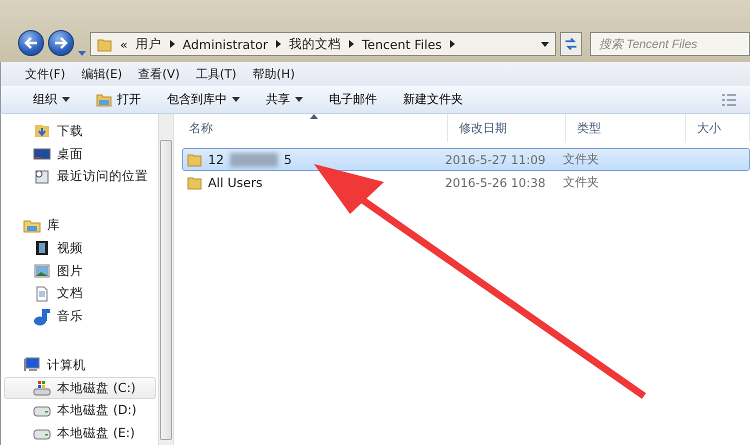 This screenshot has width=750, height=445. I want to click on drive-icon, so click(42, 388).